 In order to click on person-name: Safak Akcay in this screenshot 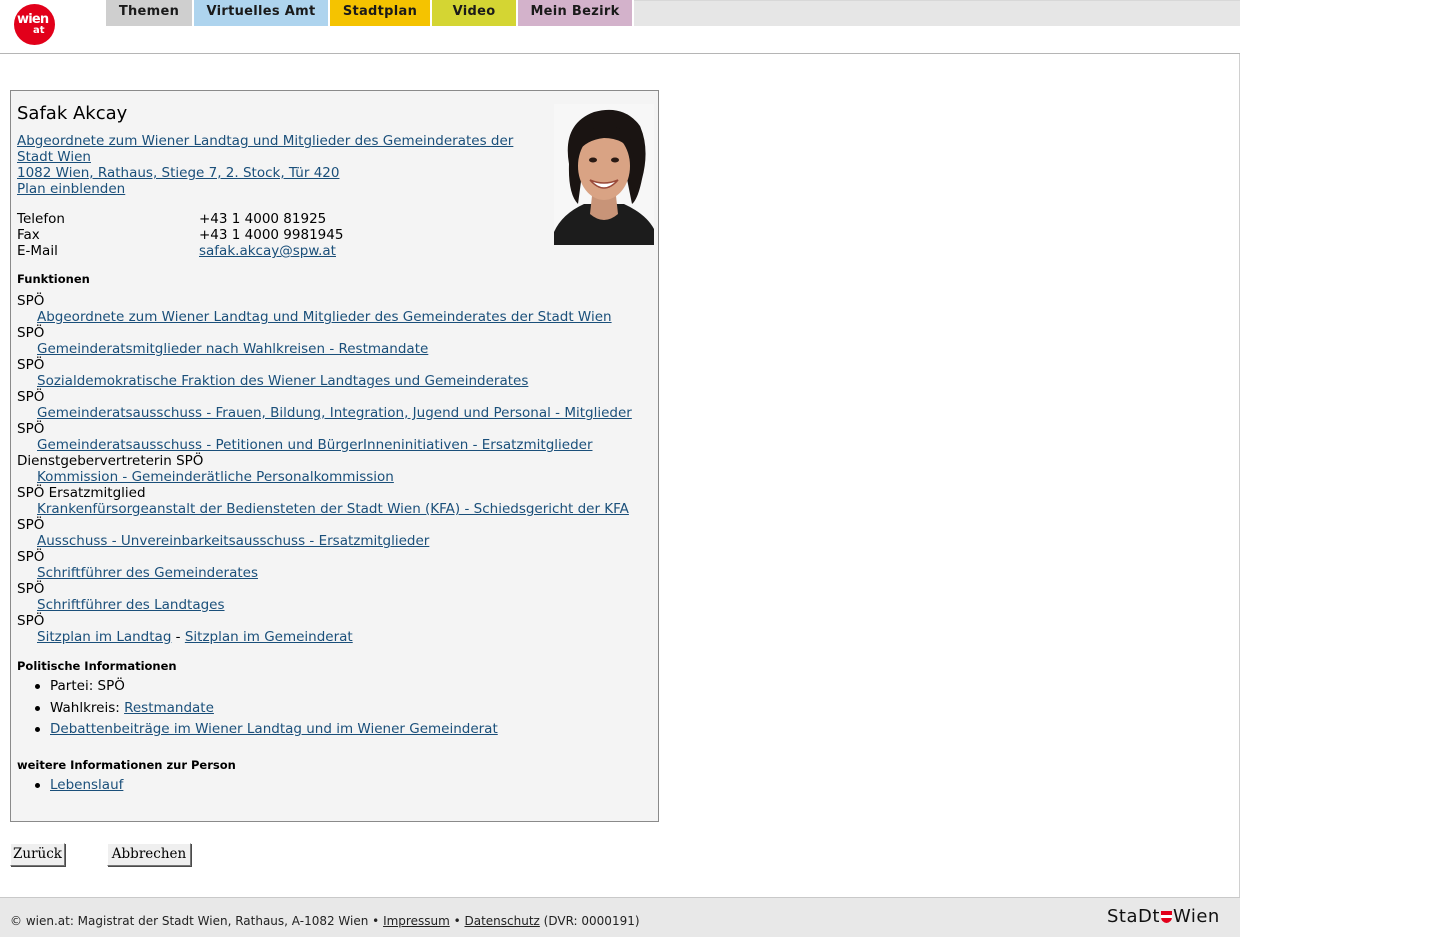, I will do `click(72, 113)`.